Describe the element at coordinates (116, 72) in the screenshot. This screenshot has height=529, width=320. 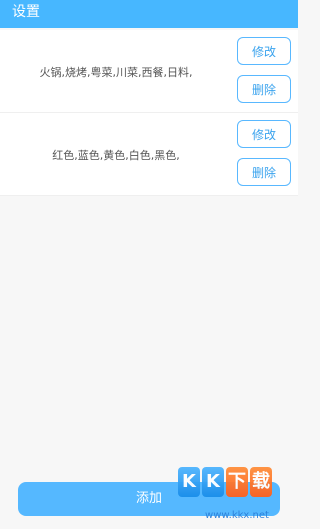
I see `item-text: 火锅,烧烤,粤菜,川菜,西餐,日料,` at that location.